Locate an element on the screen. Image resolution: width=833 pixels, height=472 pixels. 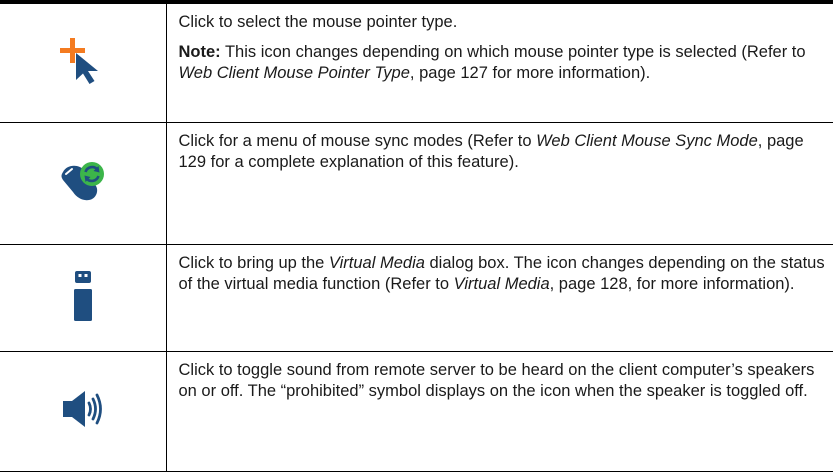
mouse-sync-icon is located at coordinates (83, 181).